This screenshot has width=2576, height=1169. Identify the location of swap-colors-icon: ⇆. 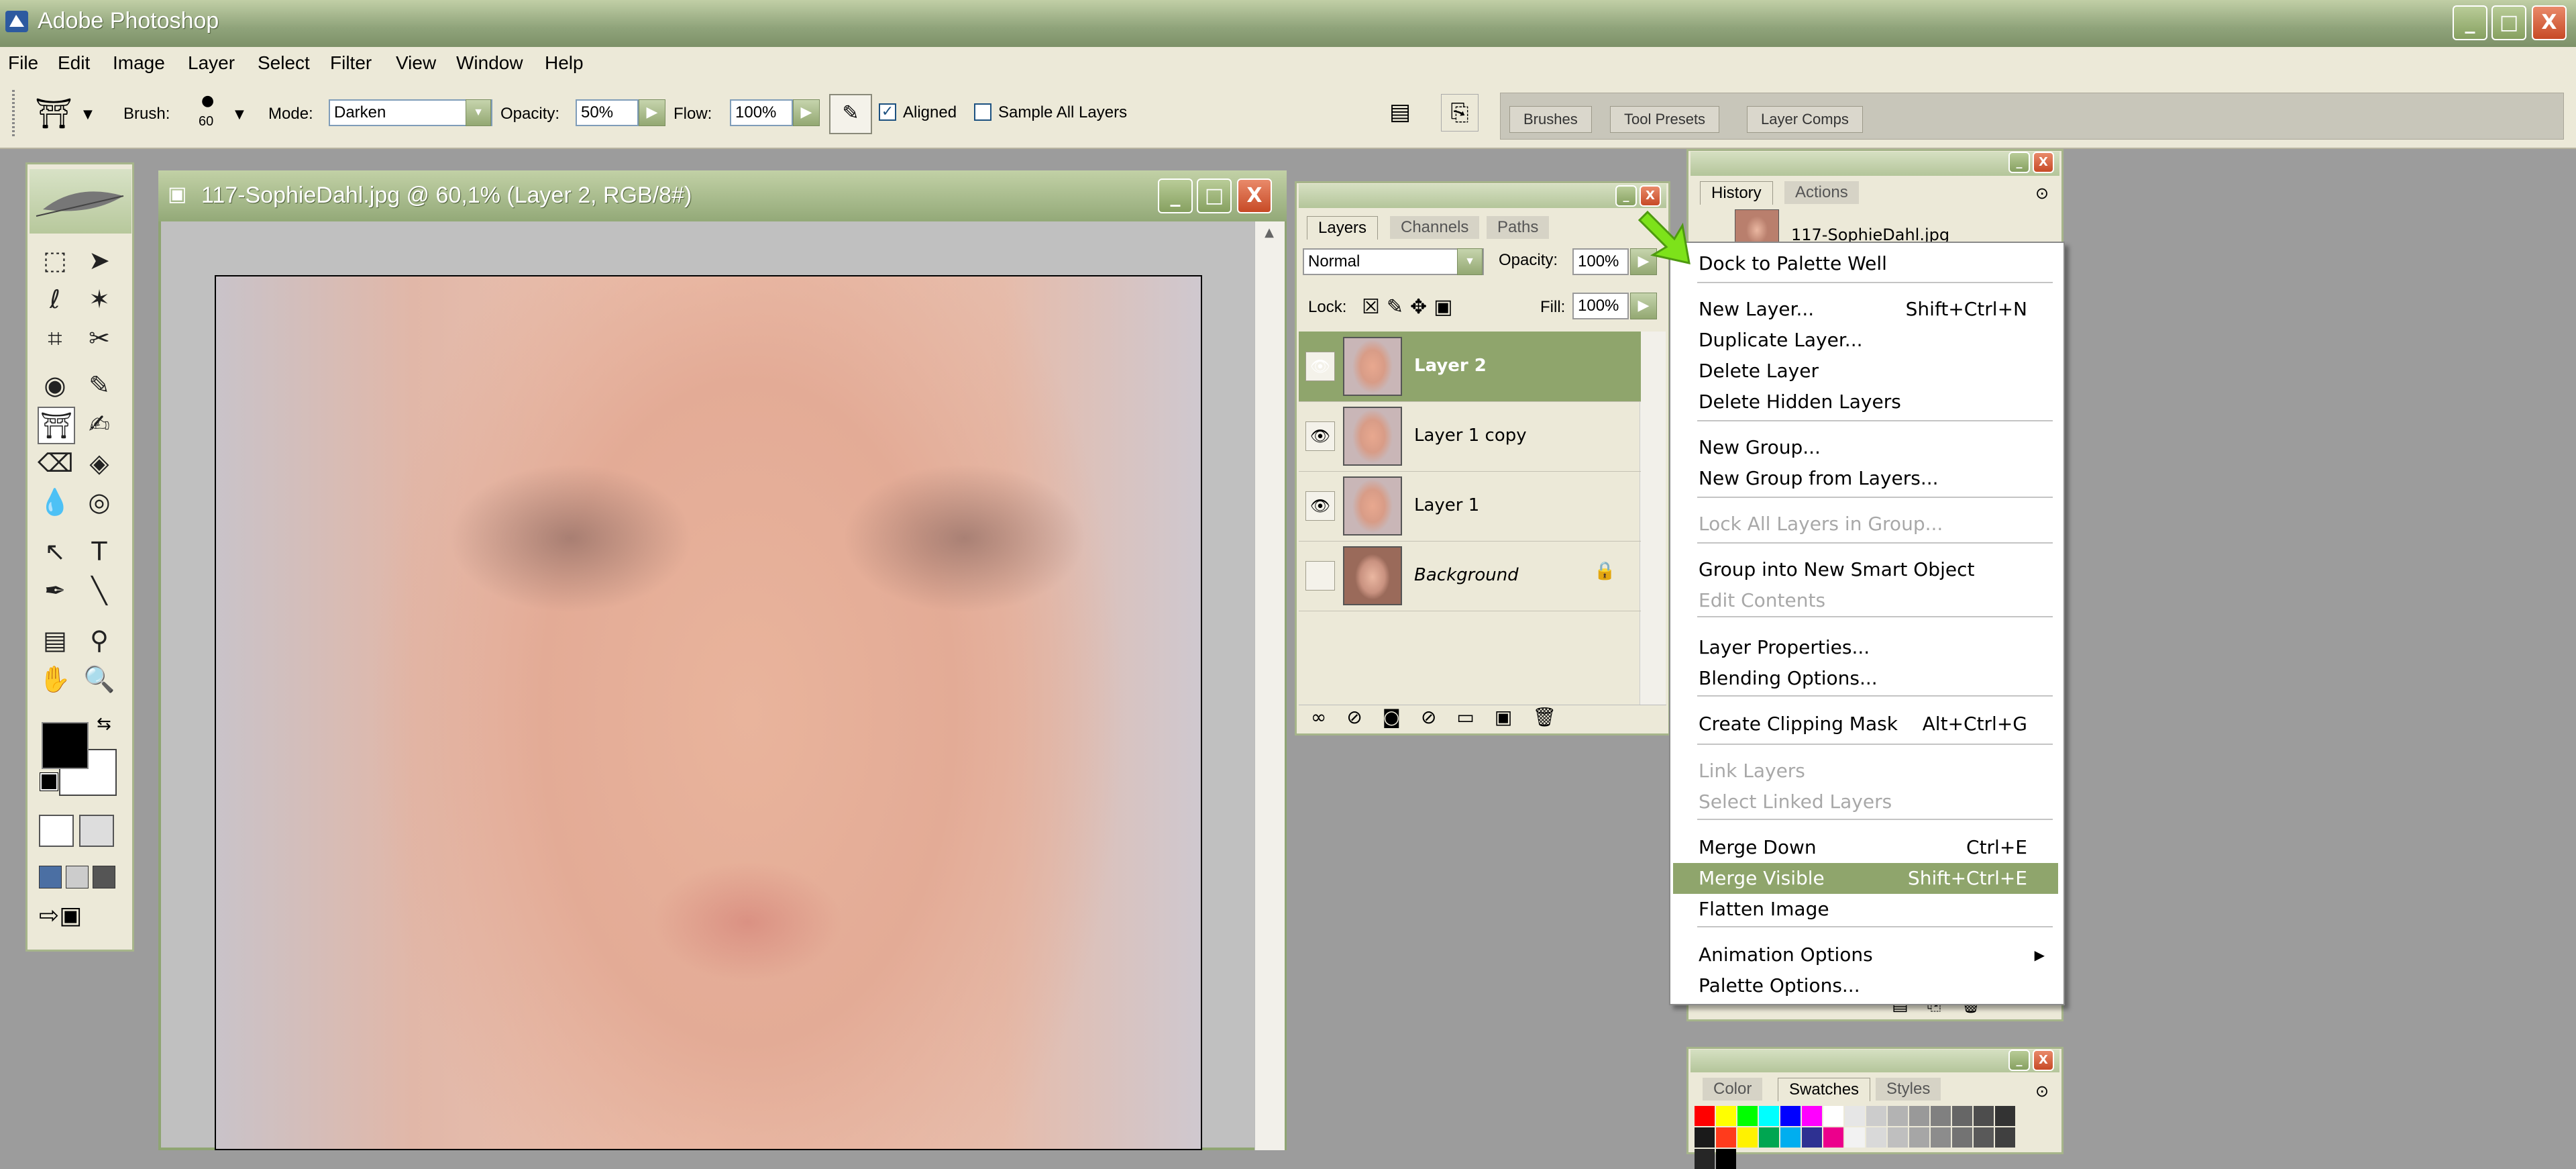
(104, 724).